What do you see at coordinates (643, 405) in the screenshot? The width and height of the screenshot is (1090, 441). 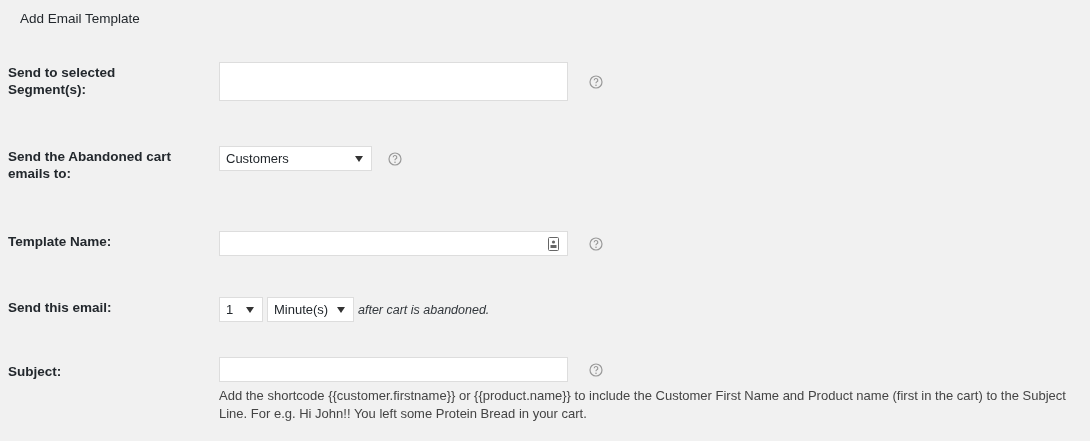 I see `help-text: Add the shortcode {{customer.firstname}} or {{product.name}} to include the Customer First Name and Product name (first in the cart) to the Subject Line. For e.g. Hi John!! You left some Protein Bread in your cart.` at bounding box center [643, 405].